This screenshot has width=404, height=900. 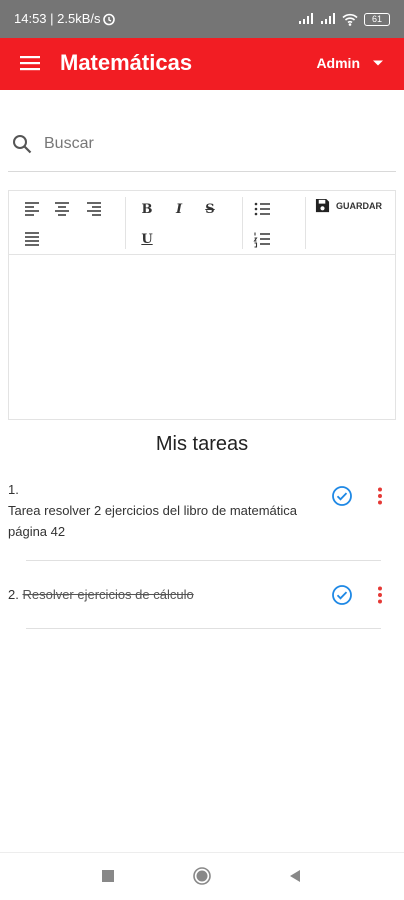 What do you see at coordinates (350, 19) in the screenshot?
I see `wifi-icon` at bounding box center [350, 19].